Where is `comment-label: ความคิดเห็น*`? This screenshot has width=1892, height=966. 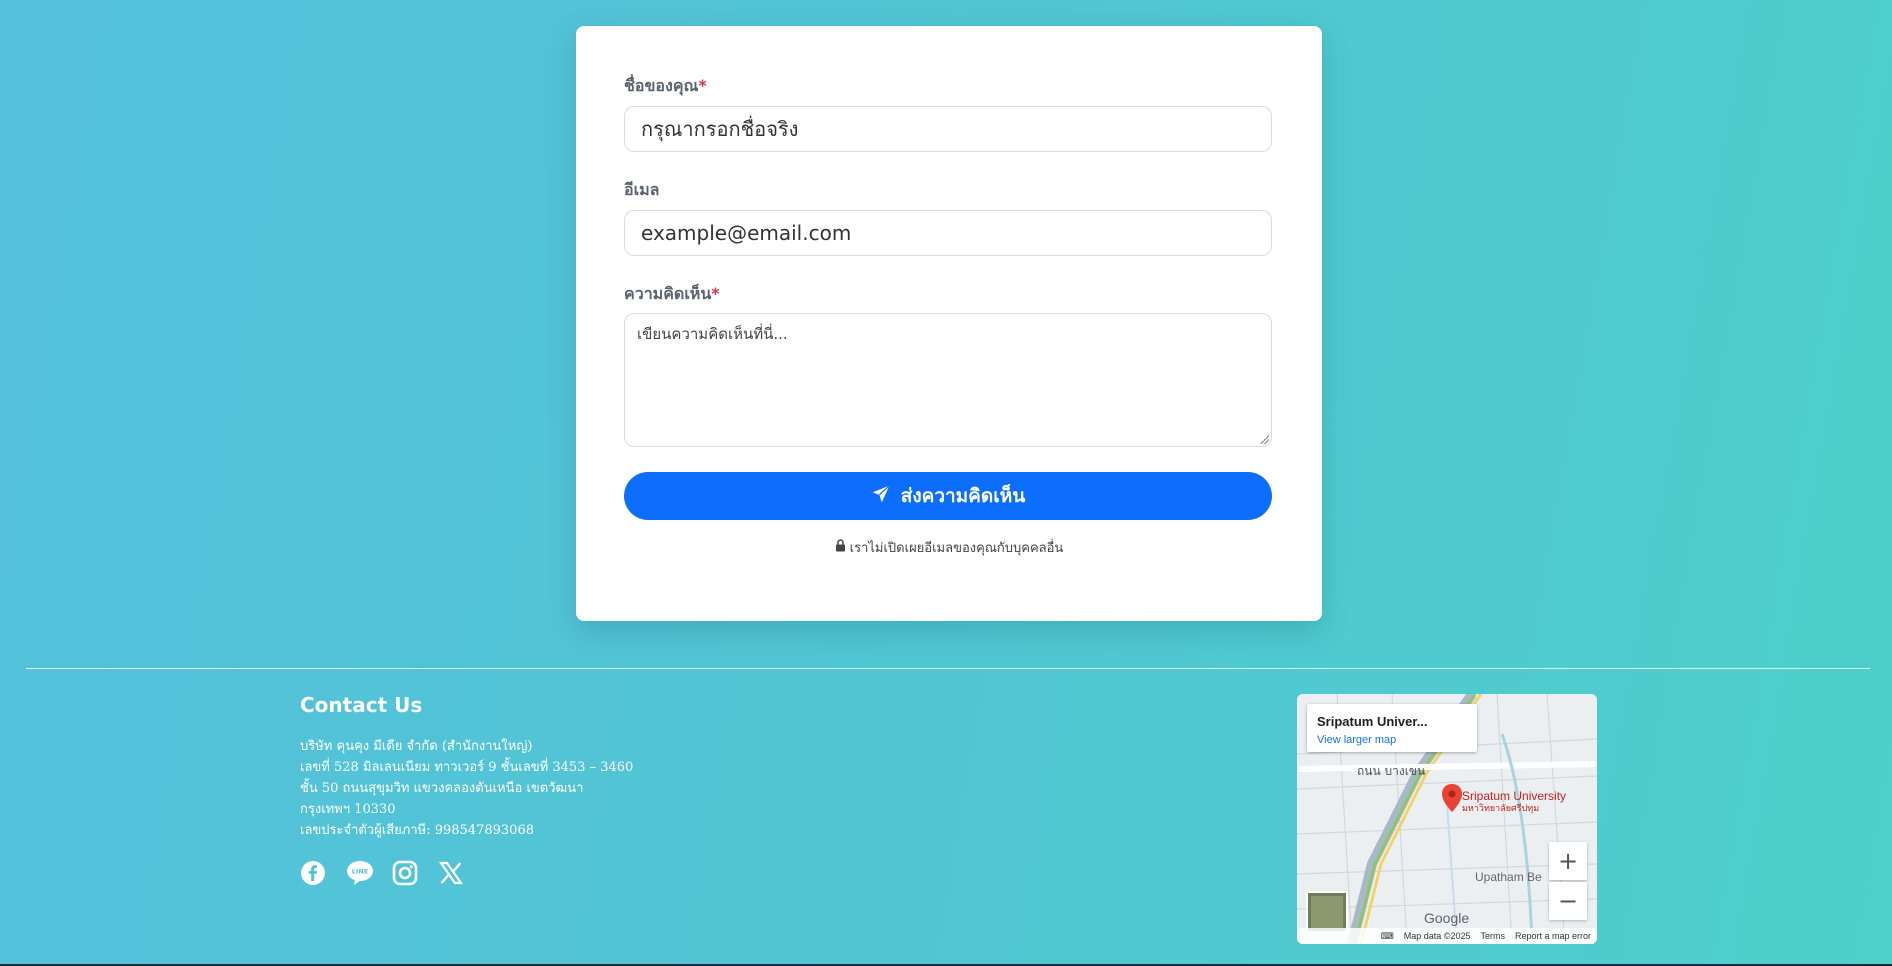 comment-label: ความคิดเห็น* is located at coordinates (672, 293).